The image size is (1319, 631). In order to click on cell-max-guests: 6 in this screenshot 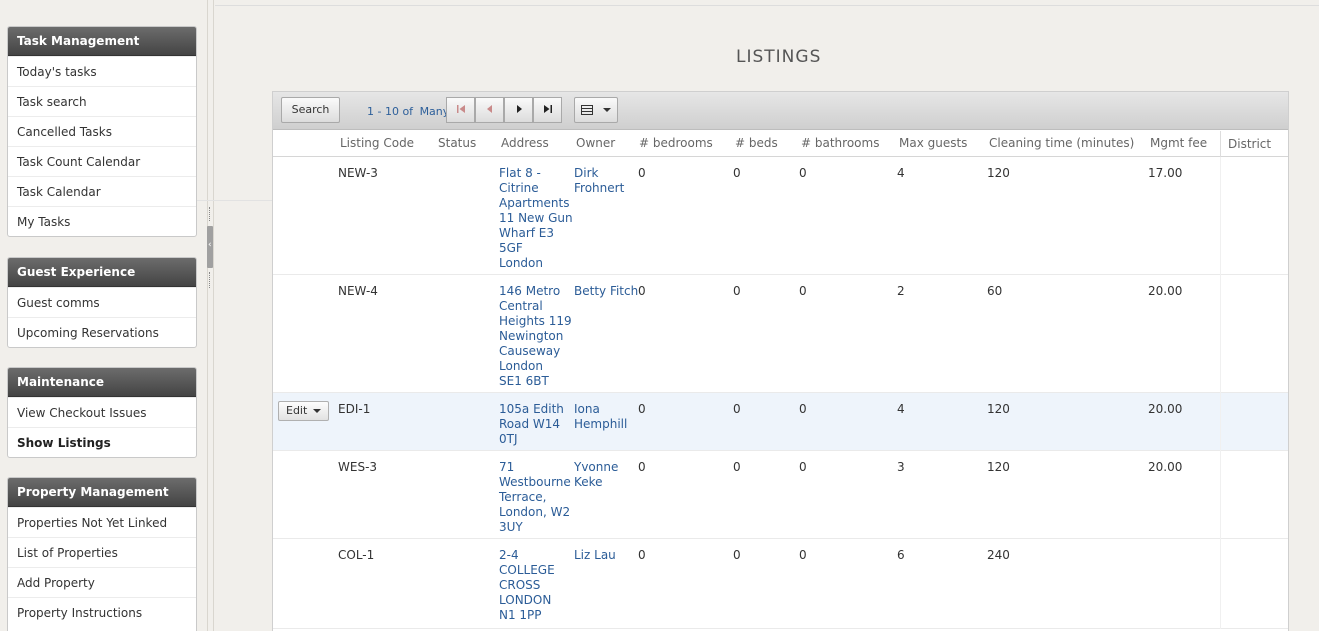, I will do `click(901, 555)`.